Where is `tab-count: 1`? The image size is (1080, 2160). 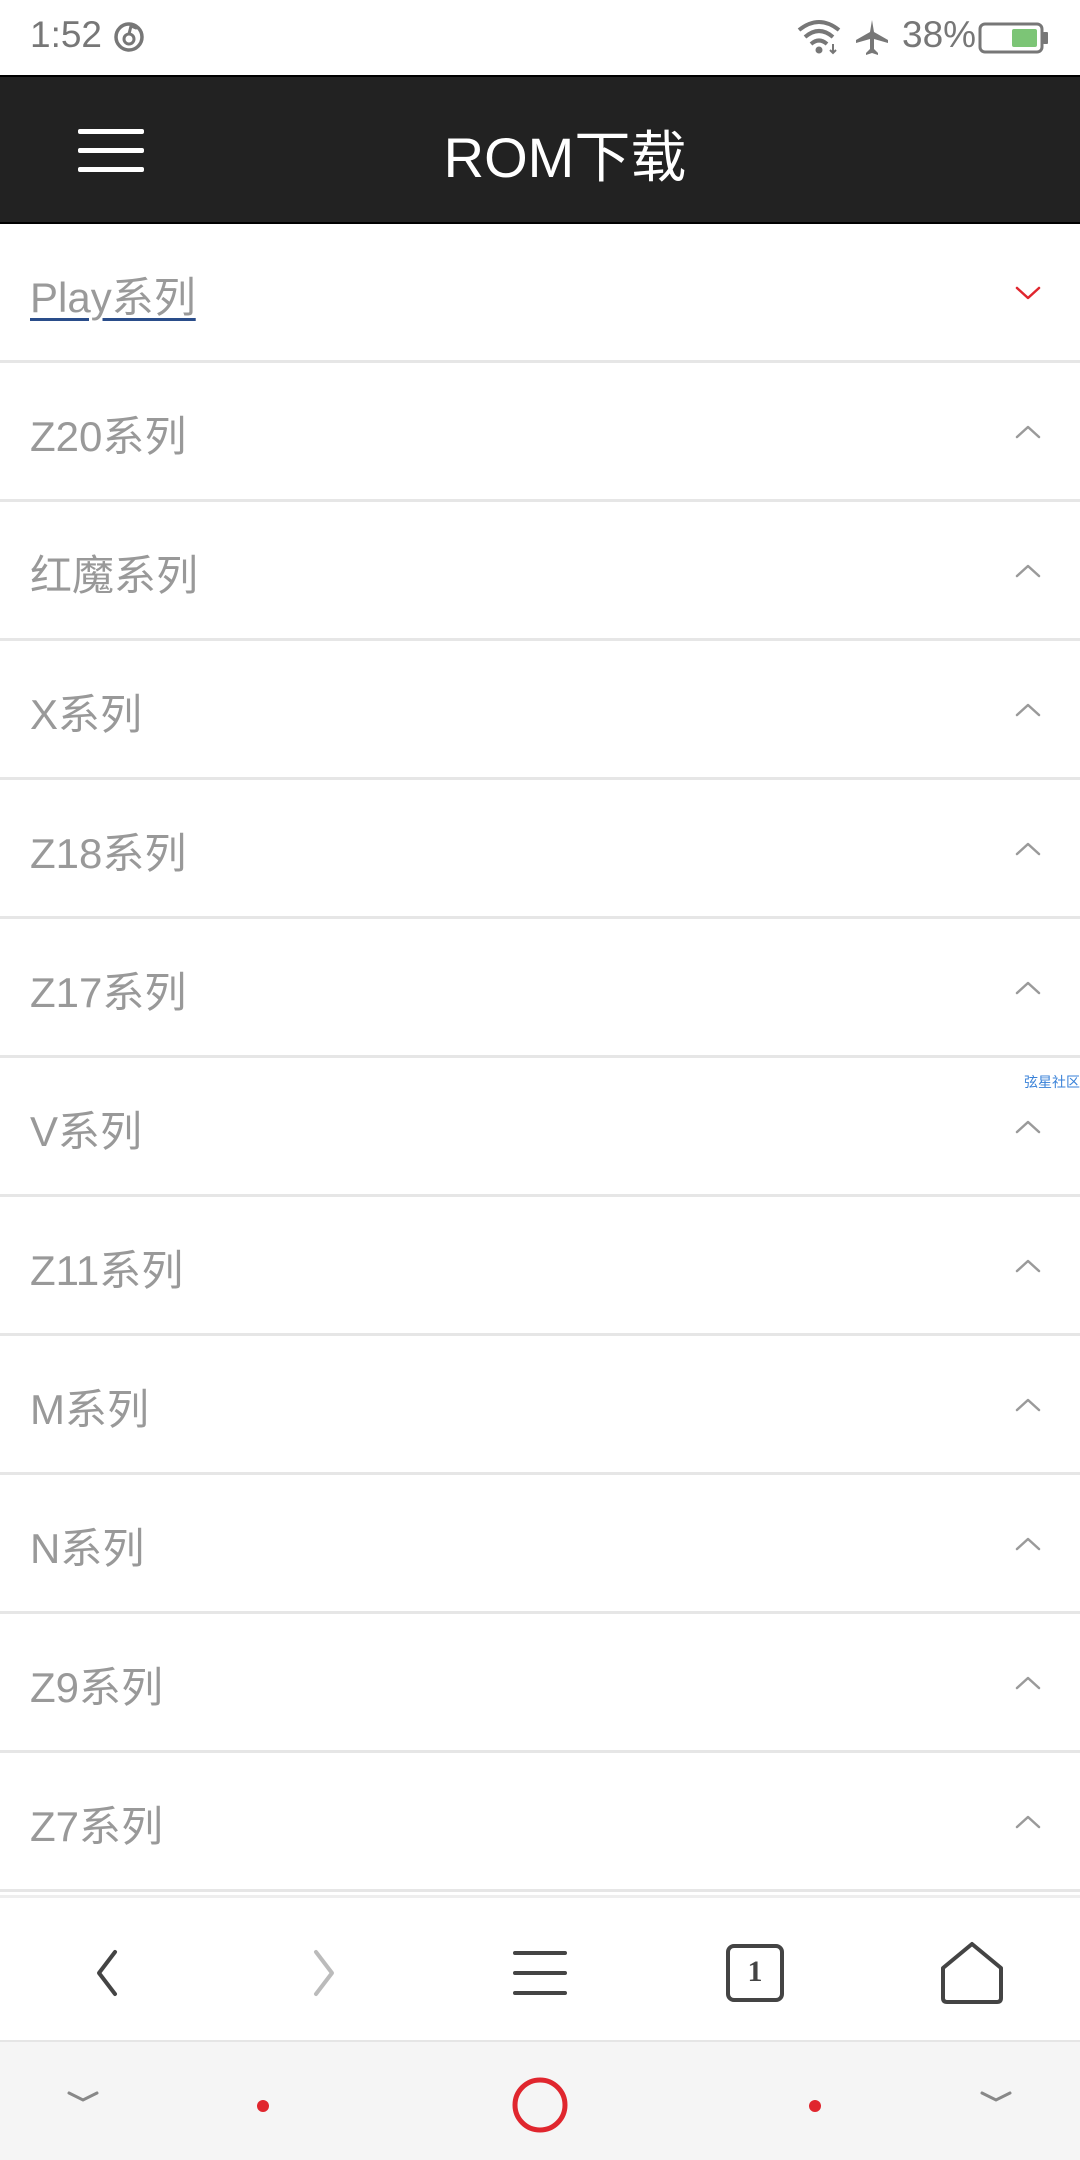
tab-count: 1 is located at coordinates (755, 1971).